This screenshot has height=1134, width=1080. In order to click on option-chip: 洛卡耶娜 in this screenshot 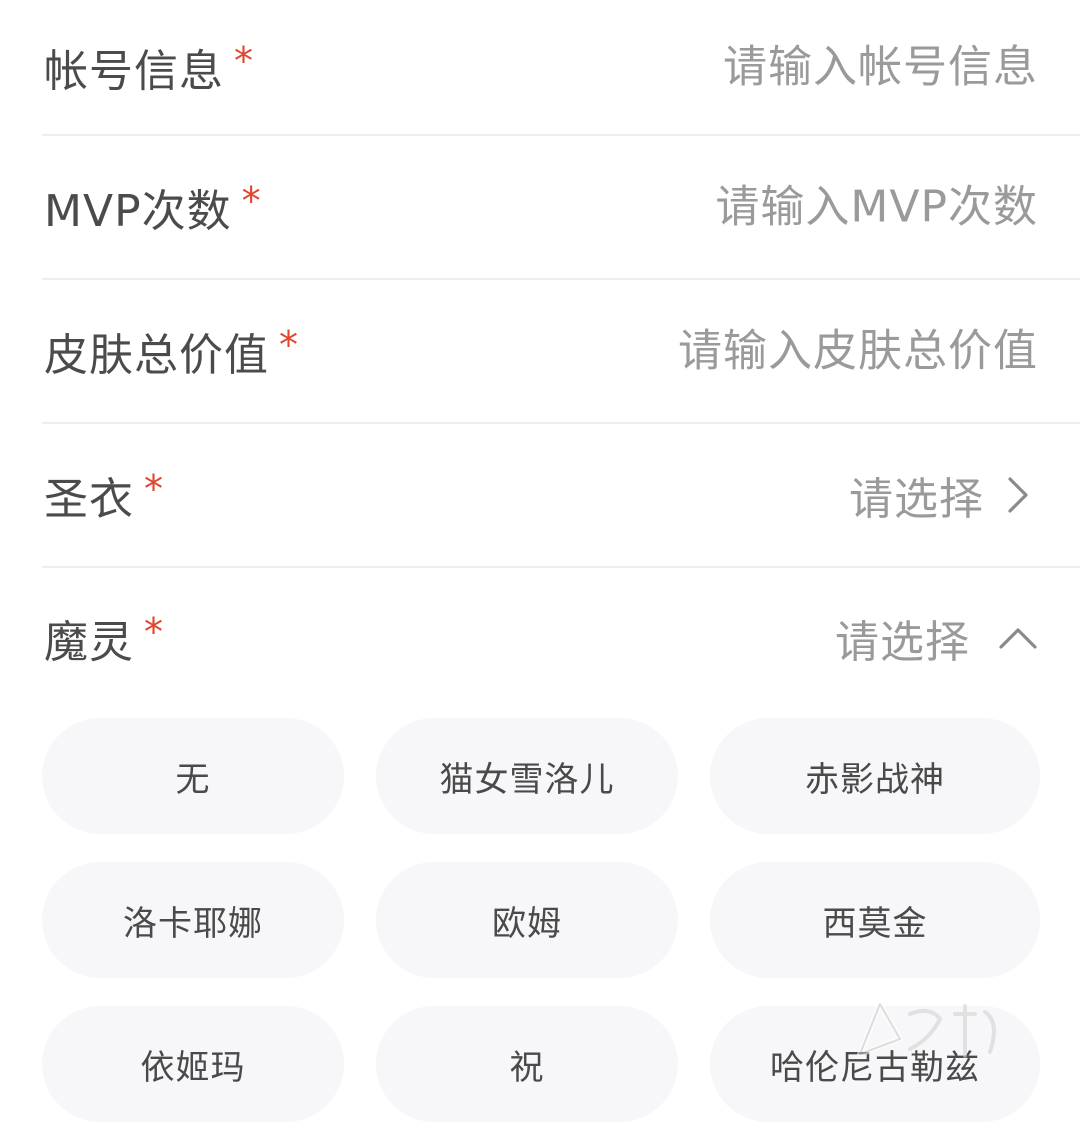, I will do `click(193, 920)`.